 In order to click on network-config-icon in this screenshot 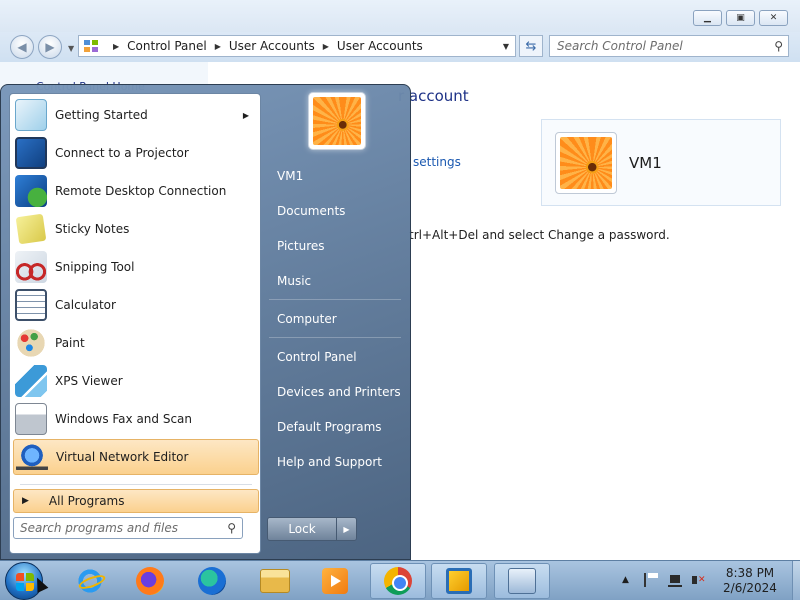, I will do `click(522, 581)`.